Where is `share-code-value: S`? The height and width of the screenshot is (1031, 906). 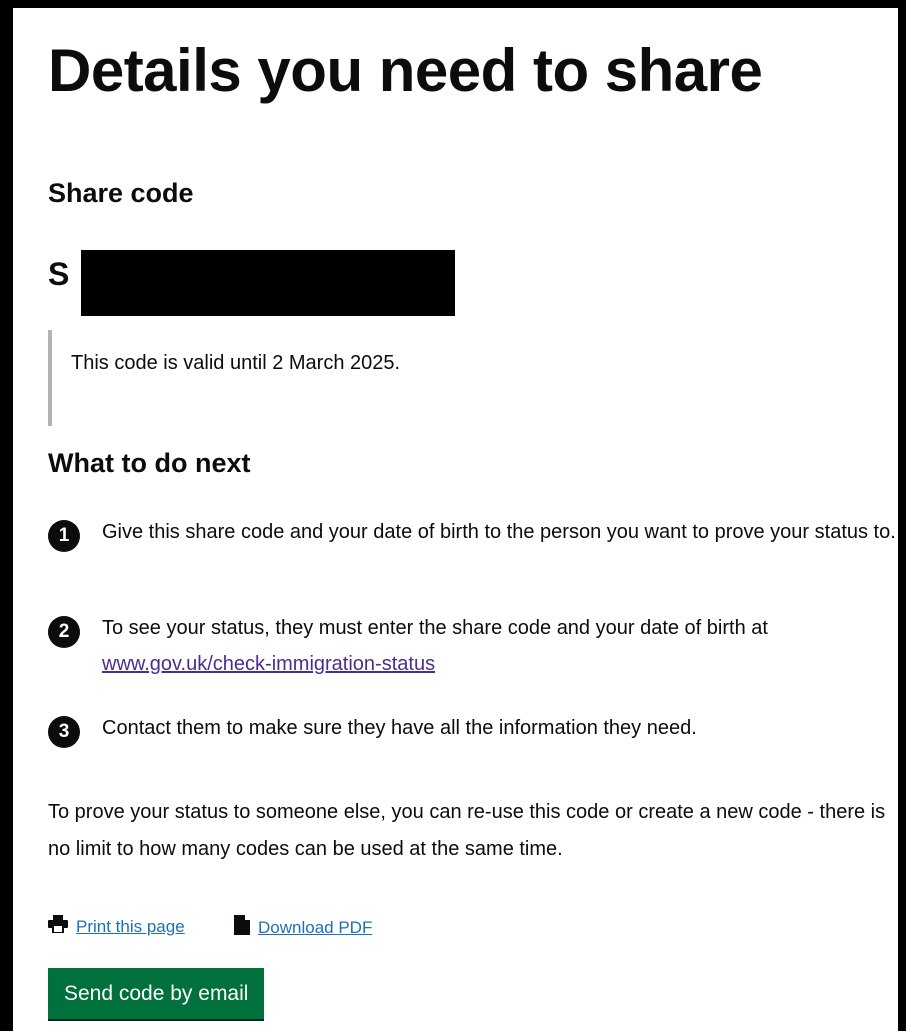 share-code-value: S is located at coordinates (258, 283).